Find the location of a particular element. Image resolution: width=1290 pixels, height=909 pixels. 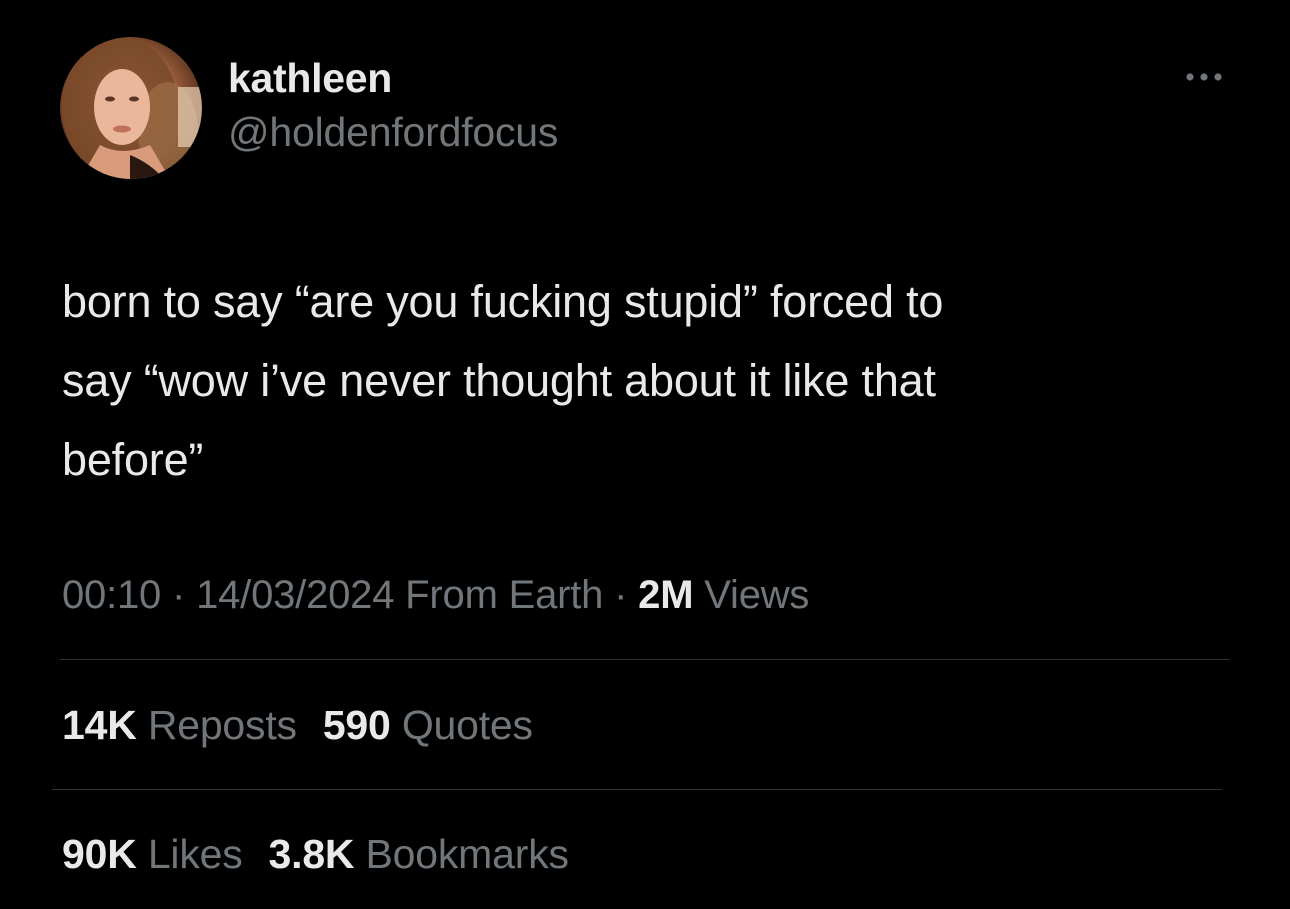

tweet-source: From Earth is located at coordinates (499, 595).